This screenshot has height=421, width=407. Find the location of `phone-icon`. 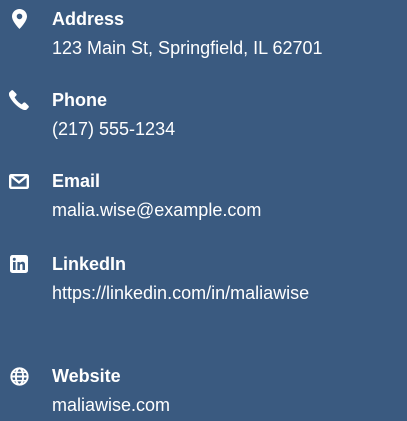

phone-icon is located at coordinates (19, 100).